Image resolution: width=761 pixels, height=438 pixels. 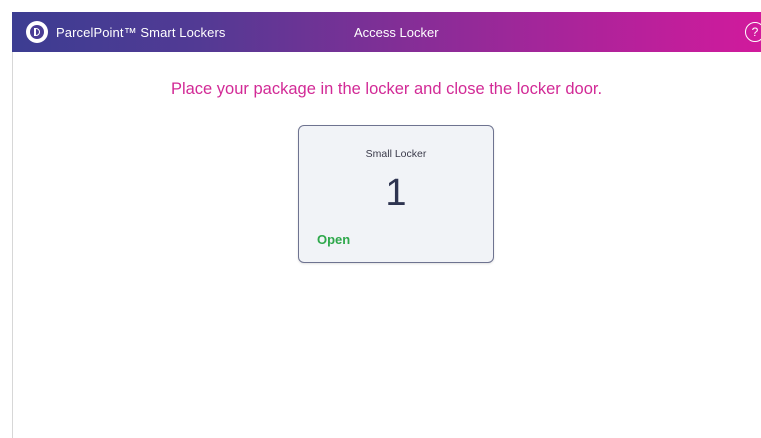 I want to click on locker-number: 1, so click(x=396, y=193).